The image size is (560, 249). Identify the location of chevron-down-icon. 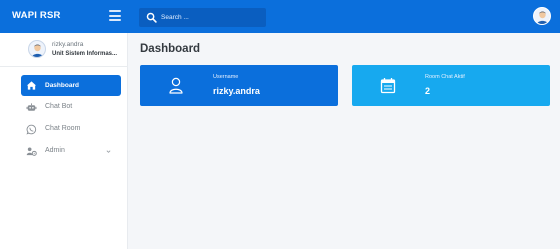
(108, 151).